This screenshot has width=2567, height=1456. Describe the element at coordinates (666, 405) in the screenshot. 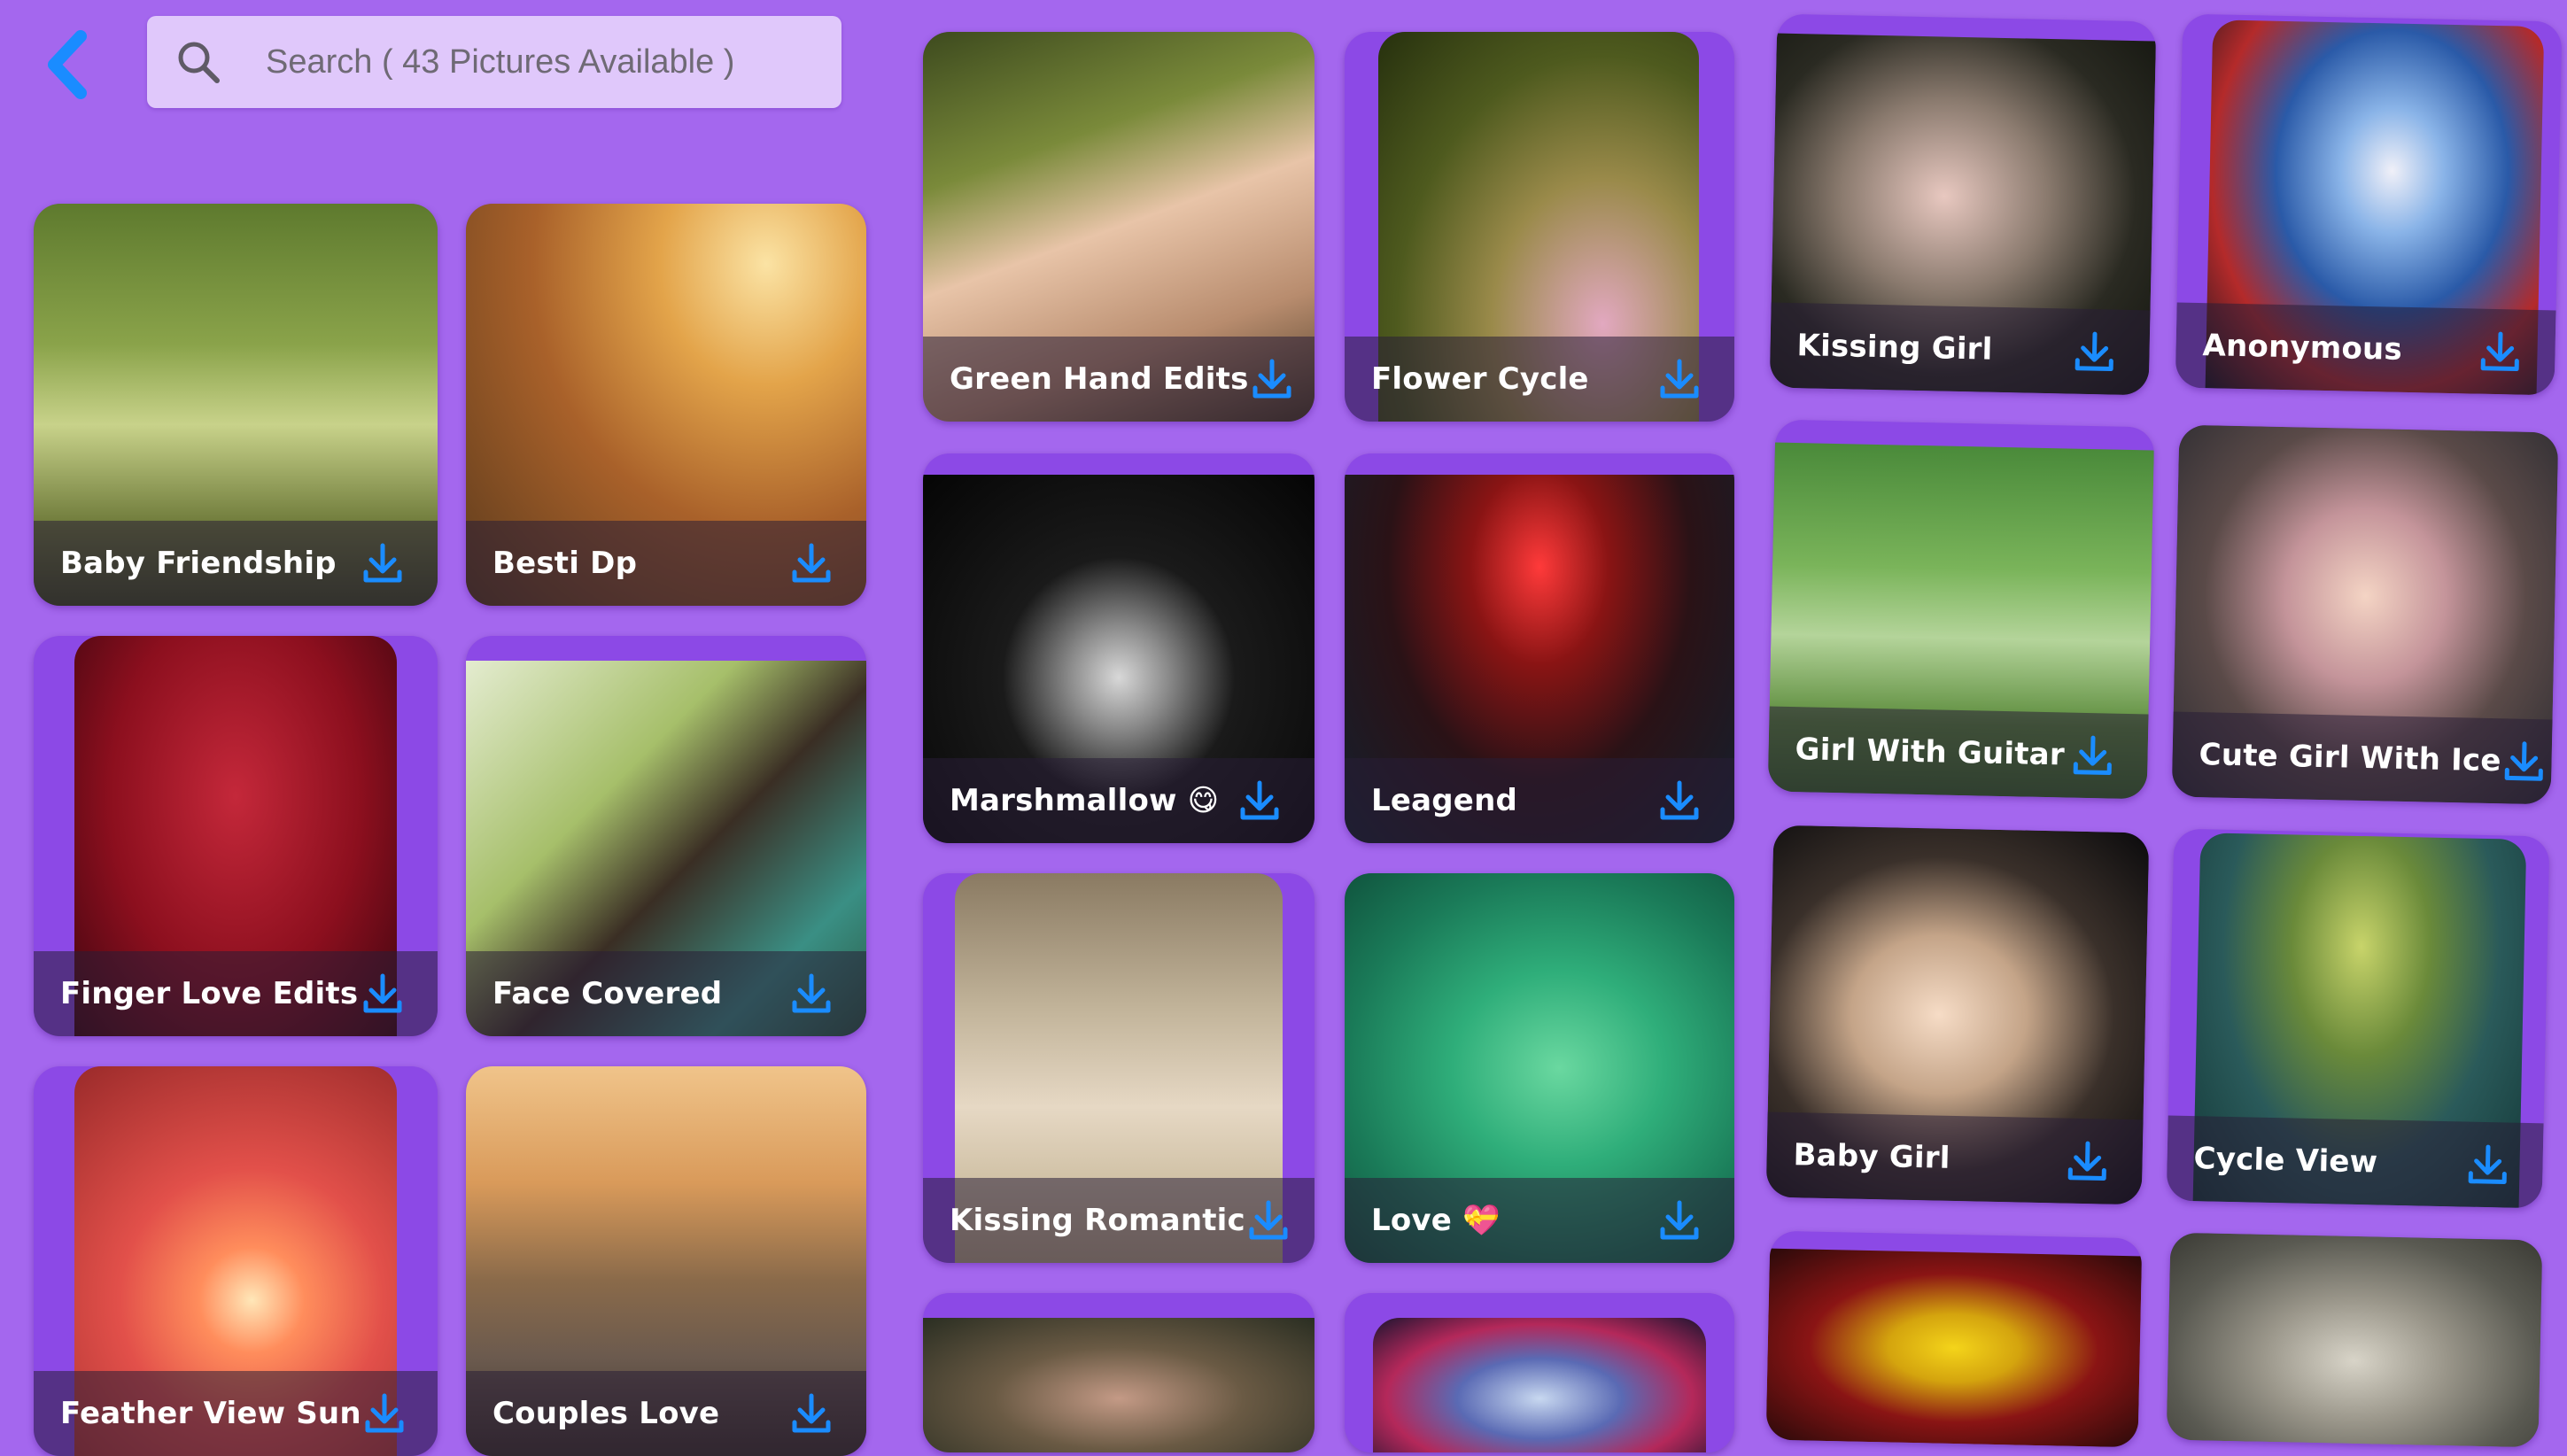

I see `picture-card: Besti Dp` at that location.